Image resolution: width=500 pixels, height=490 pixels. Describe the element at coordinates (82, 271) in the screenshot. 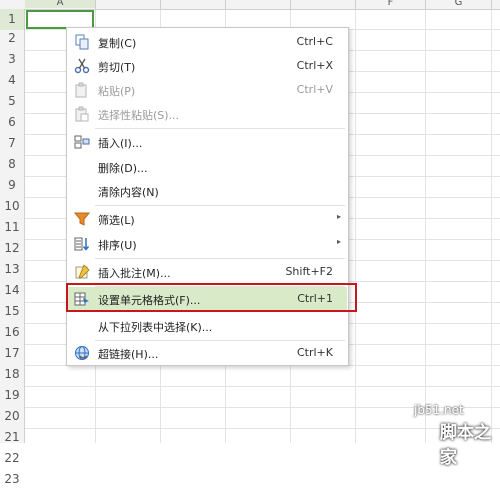

I see `comment-icon` at that location.